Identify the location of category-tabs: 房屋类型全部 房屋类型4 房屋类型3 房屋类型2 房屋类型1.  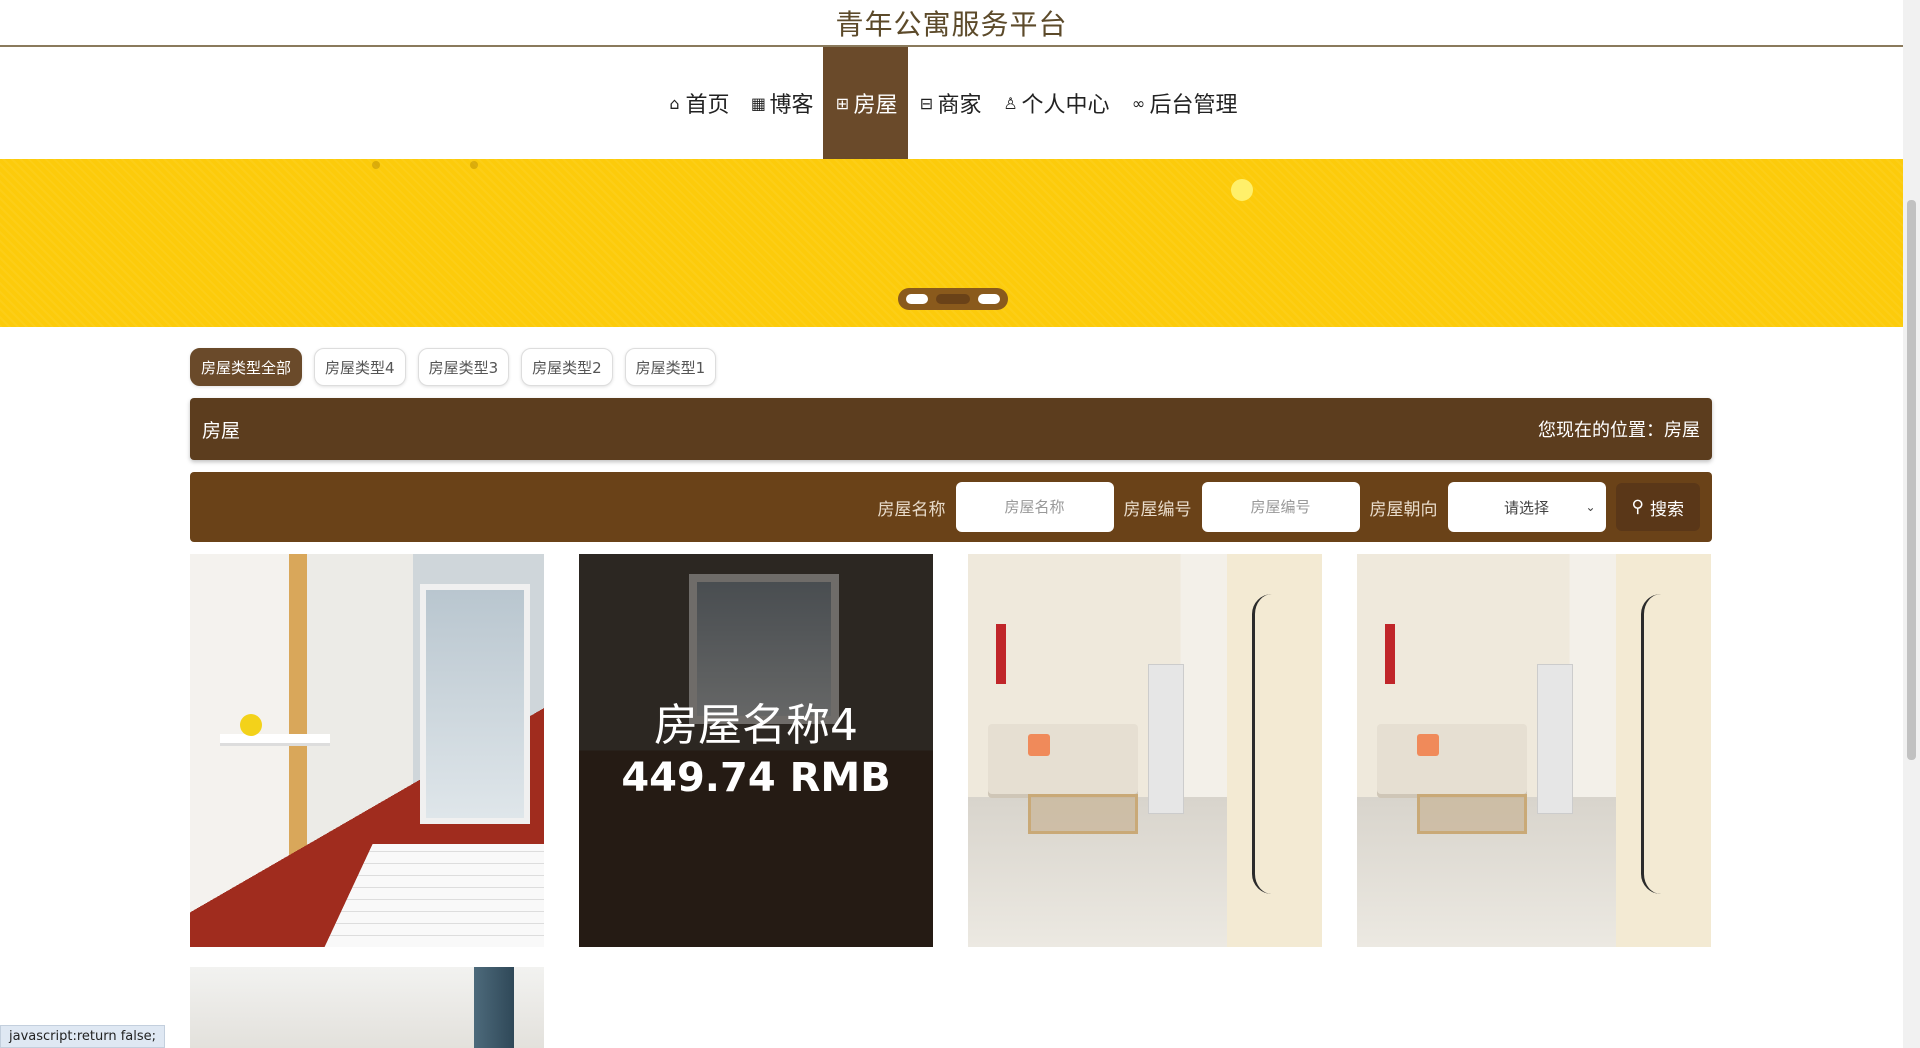
(453, 367).